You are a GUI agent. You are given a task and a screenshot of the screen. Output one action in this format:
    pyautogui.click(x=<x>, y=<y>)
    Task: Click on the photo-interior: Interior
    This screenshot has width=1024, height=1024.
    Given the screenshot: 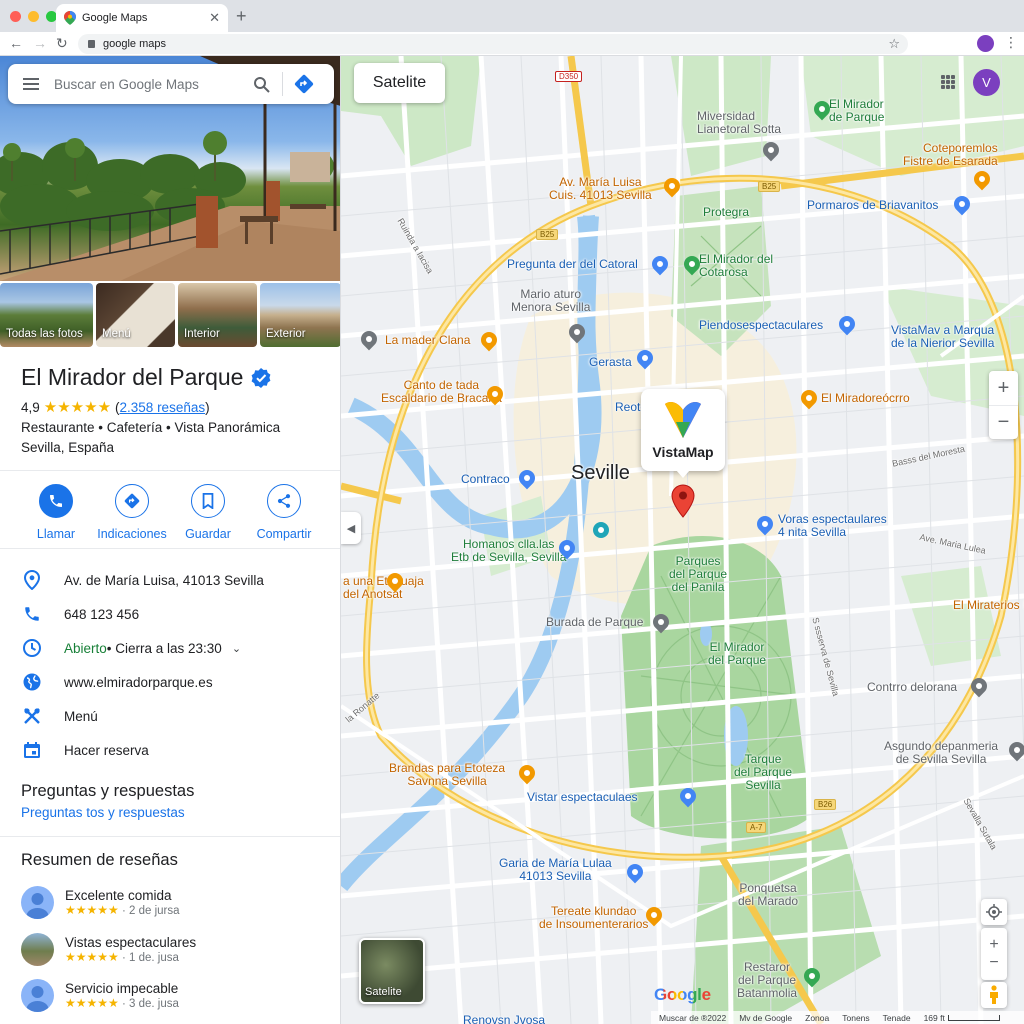 What is the action you would take?
    pyautogui.click(x=217, y=315)
    